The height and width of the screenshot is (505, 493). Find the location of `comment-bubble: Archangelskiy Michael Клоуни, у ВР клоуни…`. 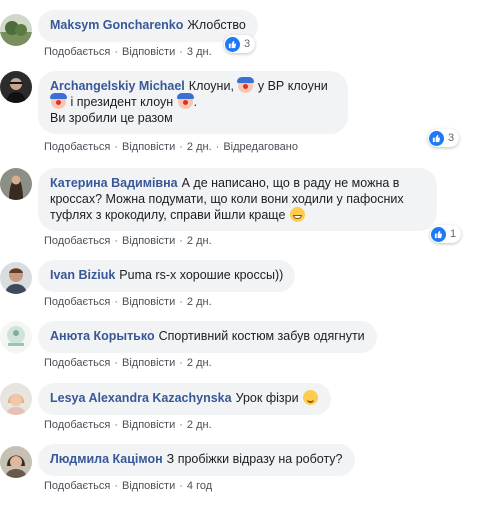

comment-bubble: Archangelskiy Michael Клоуни, у ВР клоуни… is located at coordinates (193, 102).